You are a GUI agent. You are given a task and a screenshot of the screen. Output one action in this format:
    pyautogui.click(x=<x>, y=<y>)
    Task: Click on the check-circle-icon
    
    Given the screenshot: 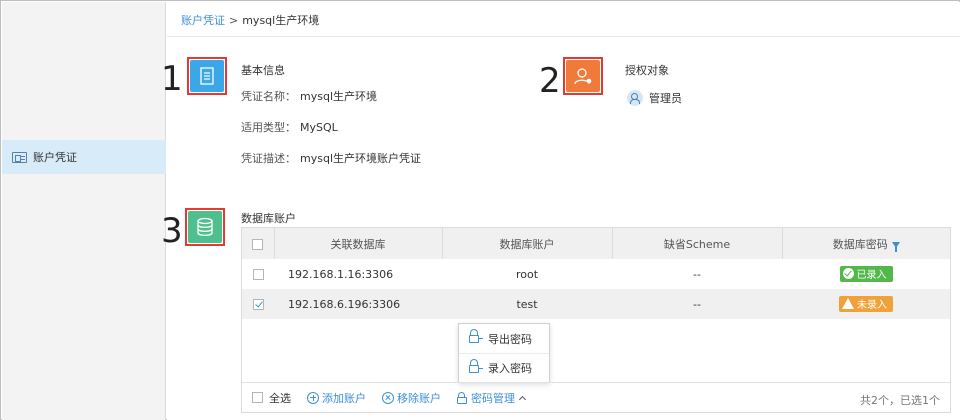 What is the action you would take?
    pyautogui.click(x=848, y=274)
    